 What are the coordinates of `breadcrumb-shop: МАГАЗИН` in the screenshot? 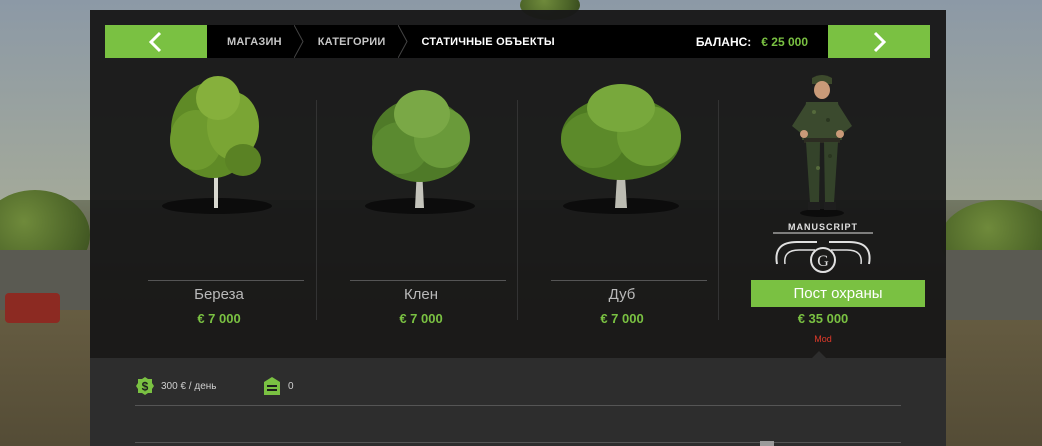 It's located at (254, 41).